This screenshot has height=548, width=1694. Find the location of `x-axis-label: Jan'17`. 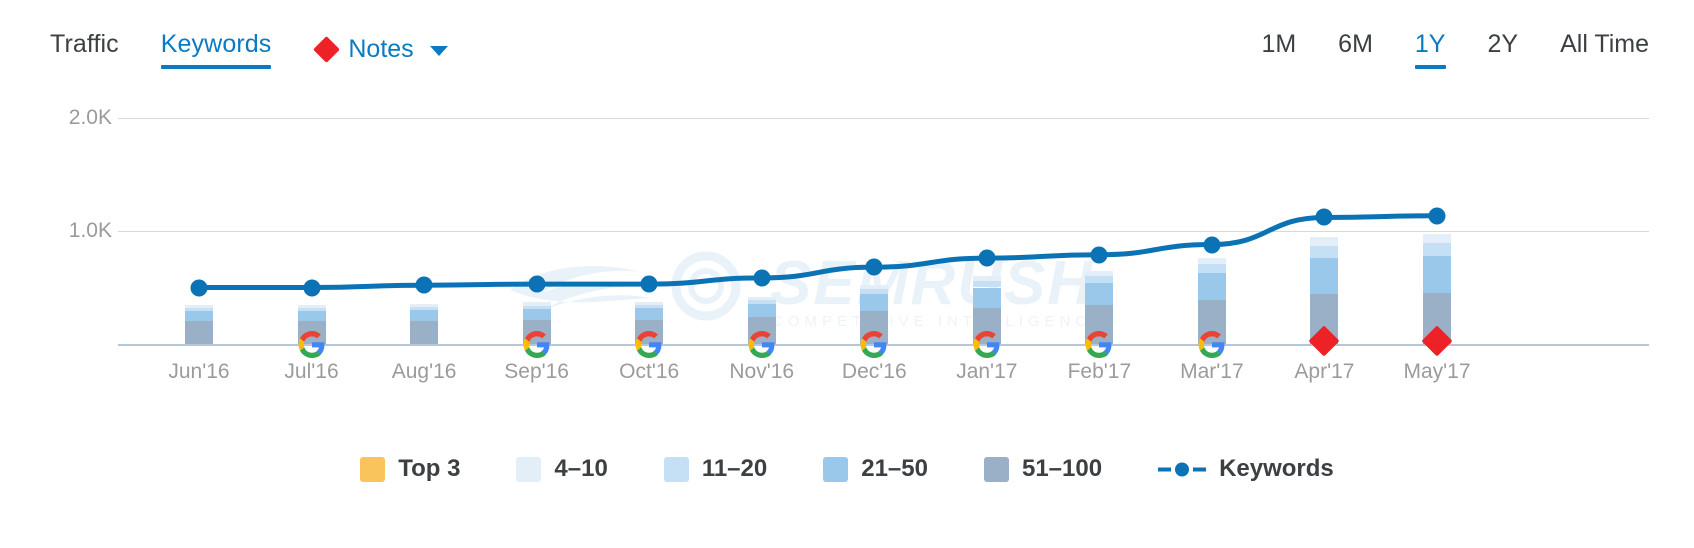

x-axis-label: Jan'17 is located at coordinates (987, 371).